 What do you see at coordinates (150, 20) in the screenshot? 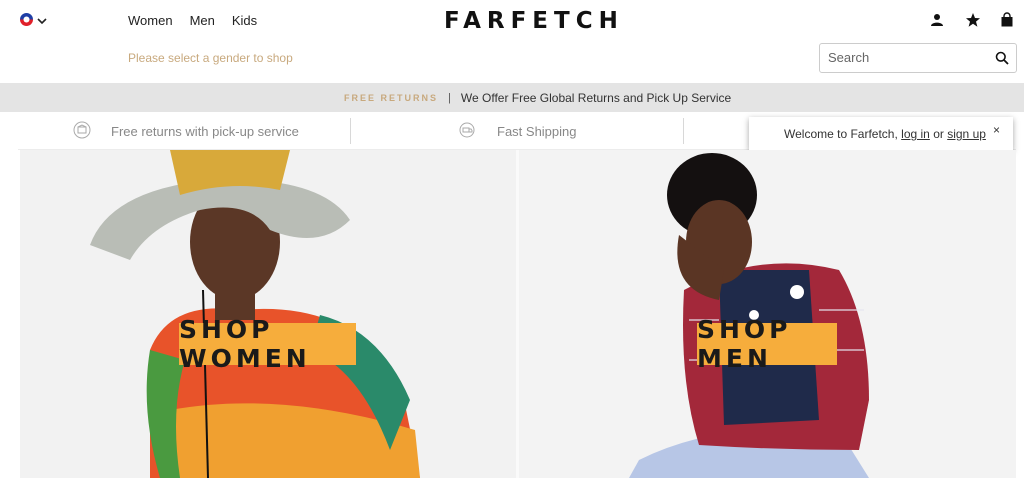
I see `nav-women: Women` at bounding box center [150, 20].